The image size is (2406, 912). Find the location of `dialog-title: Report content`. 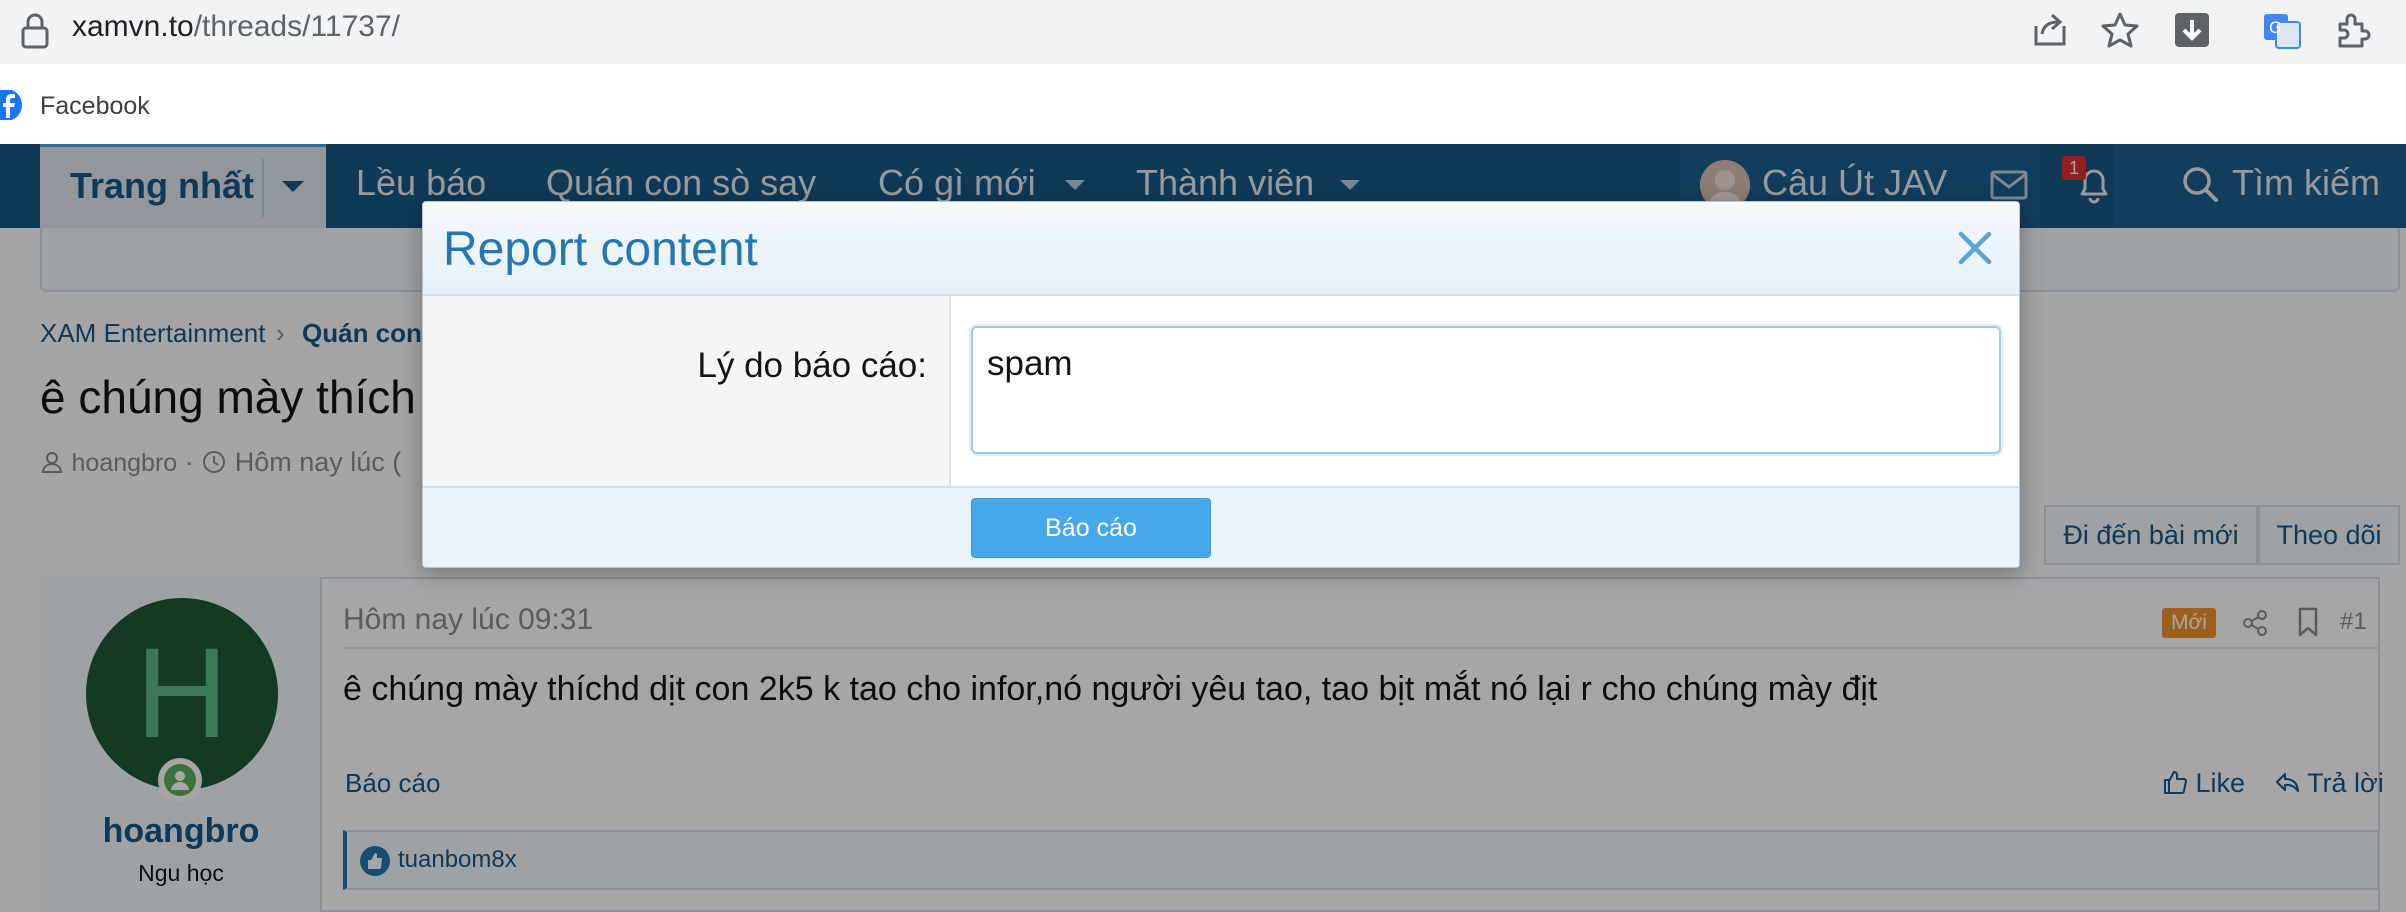

dialog-title: Report content is located at coordinates (600, 249).